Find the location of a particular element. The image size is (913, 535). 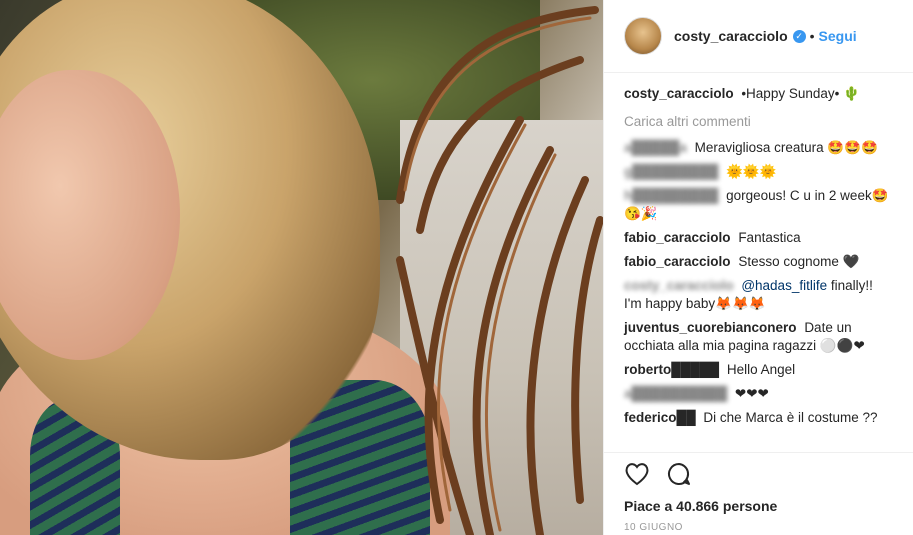

comment-text: ❤❤❤ is located at coordinates (751, 393).